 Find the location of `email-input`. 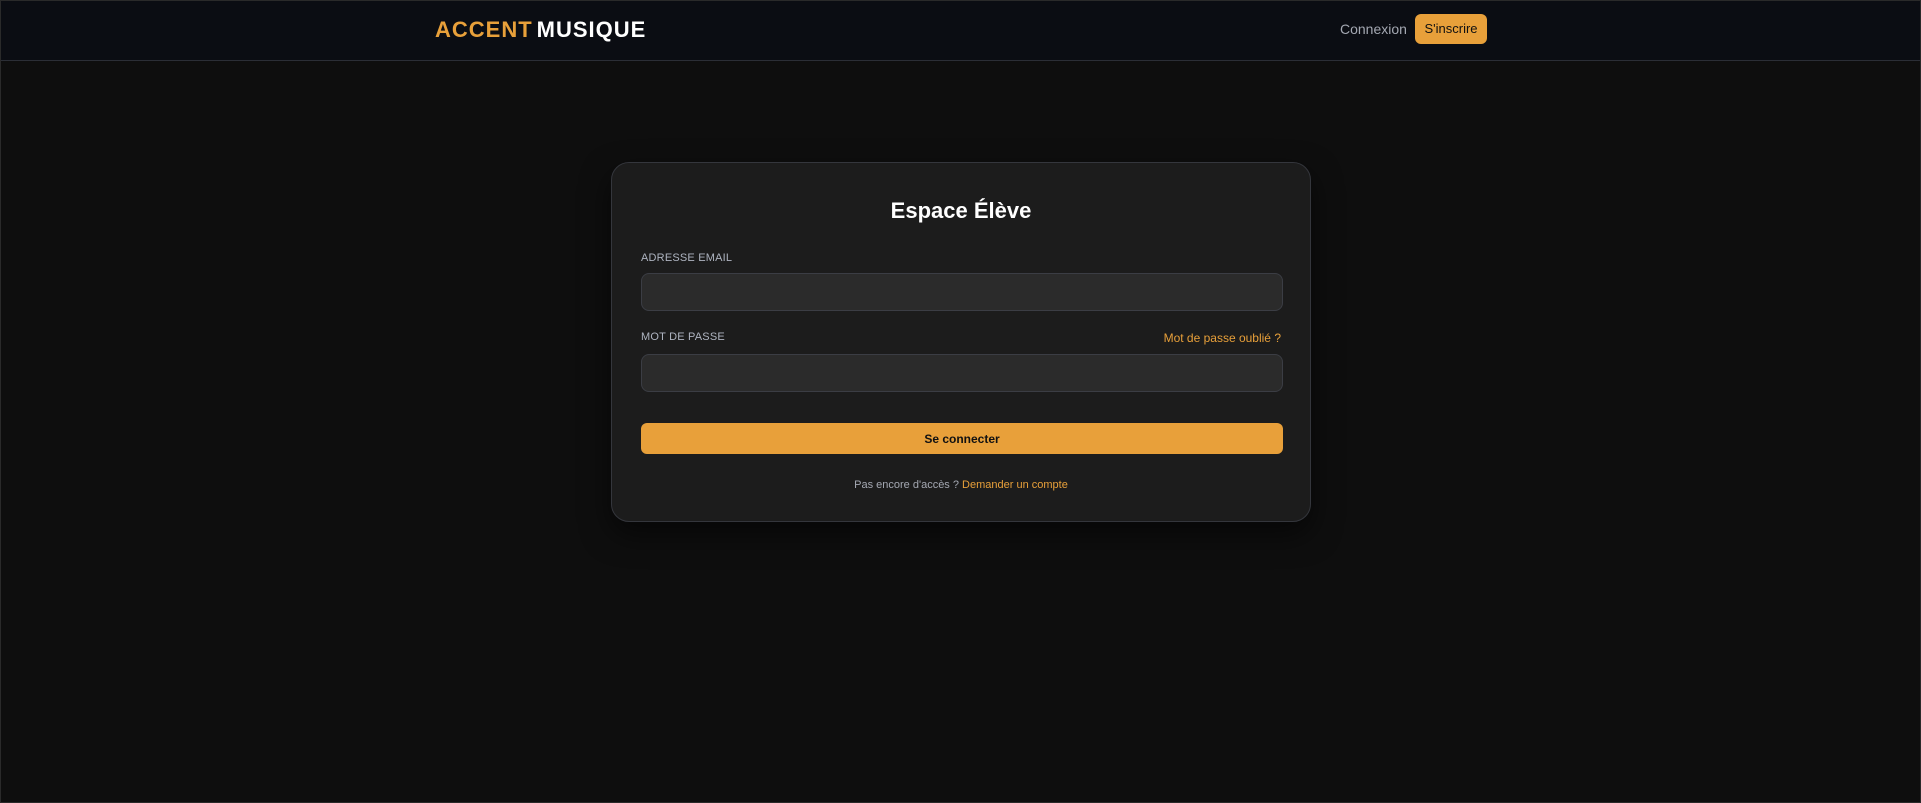

email-input is located at coordinates (962, 292).